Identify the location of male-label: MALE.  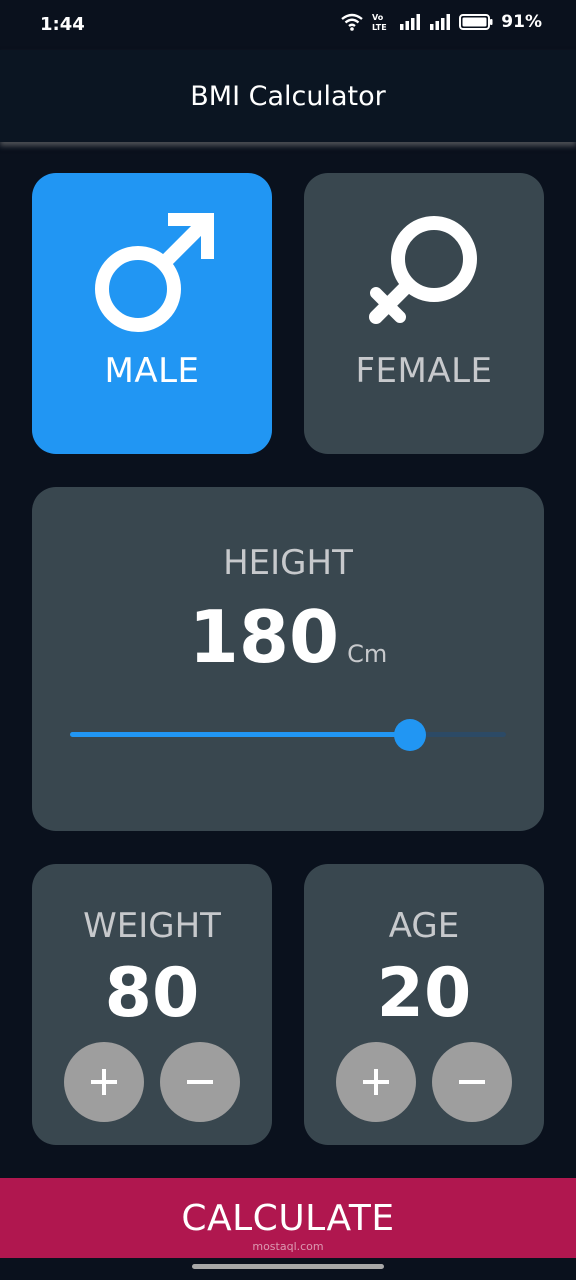
(152, 371).